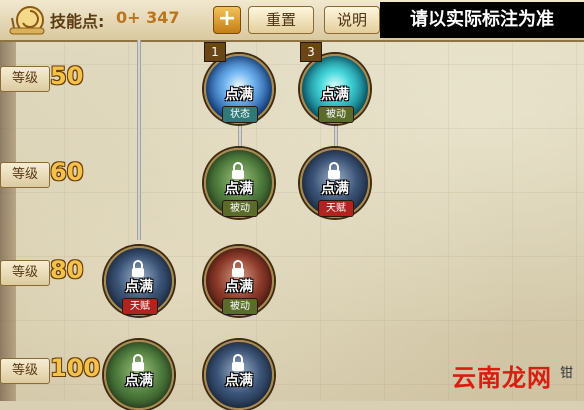 This screenshot has height=410, width=584. What do you see at coordinates (335, 83) in the screenshot?
I see `skill-node: 3 点满 被动` at bounding box center [335, 83].